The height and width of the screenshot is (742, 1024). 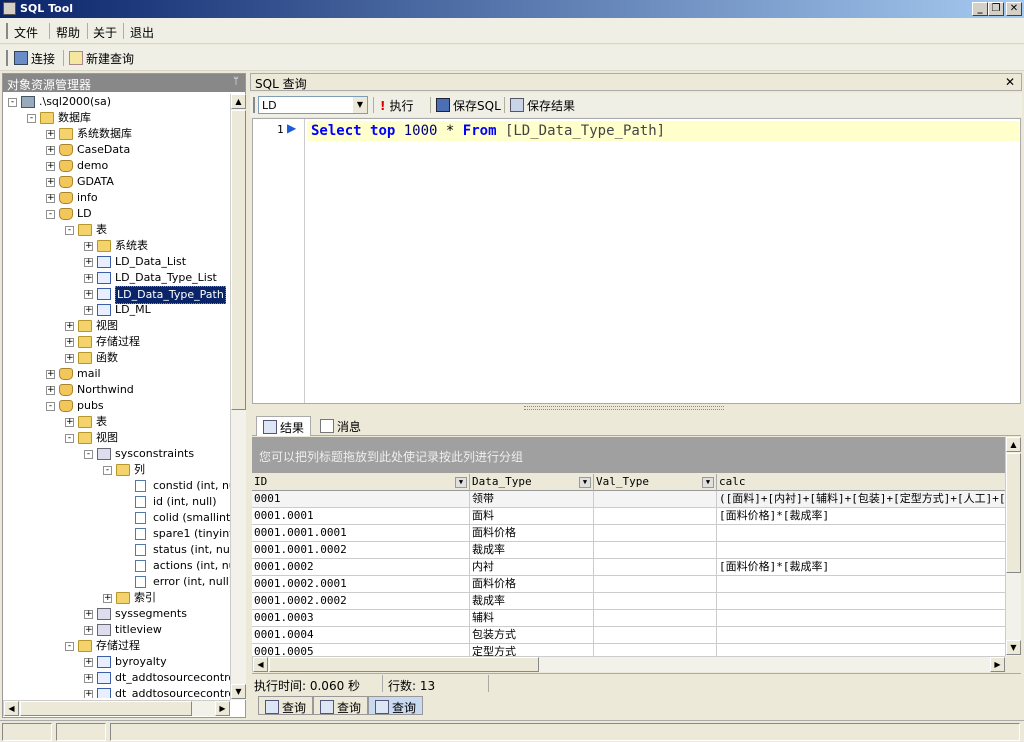 I want to click on grid-header-row: ID ▼ Data_Type ▼ Val_Type ▼ calc, so click(x=628, y=482).